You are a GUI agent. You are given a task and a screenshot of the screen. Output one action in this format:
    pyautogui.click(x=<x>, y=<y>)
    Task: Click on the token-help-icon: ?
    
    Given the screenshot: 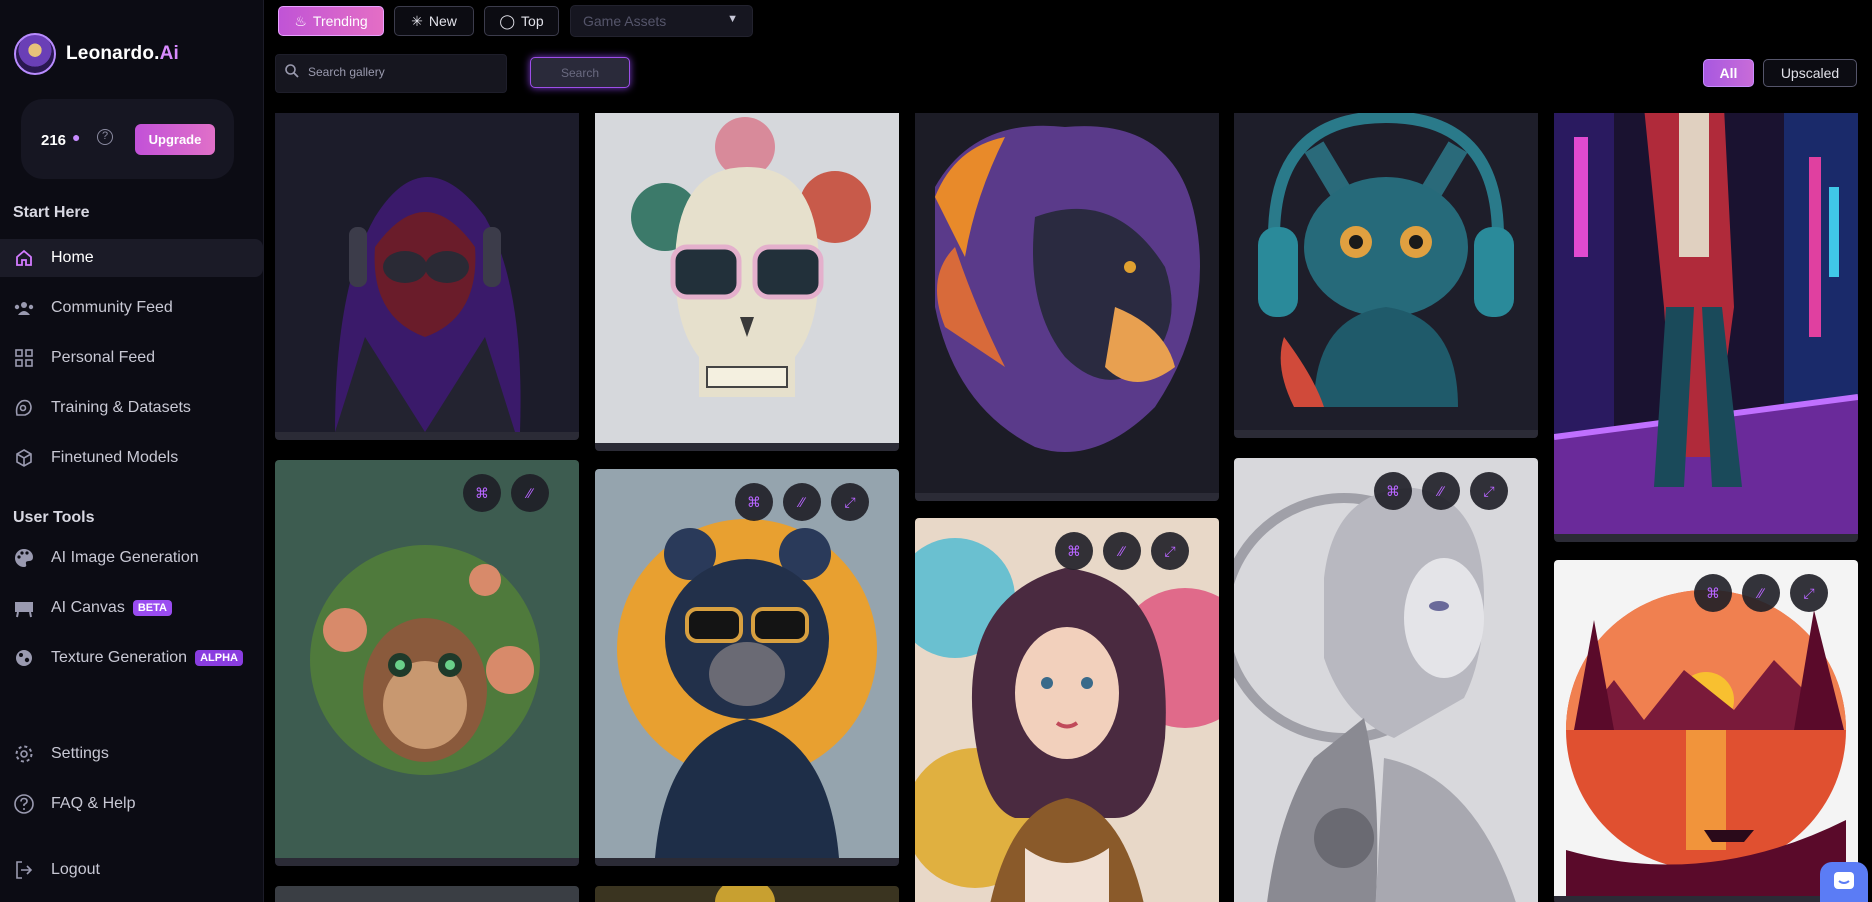 What is the action you would take?
    pyautogui.click(x=105, y=137)
    